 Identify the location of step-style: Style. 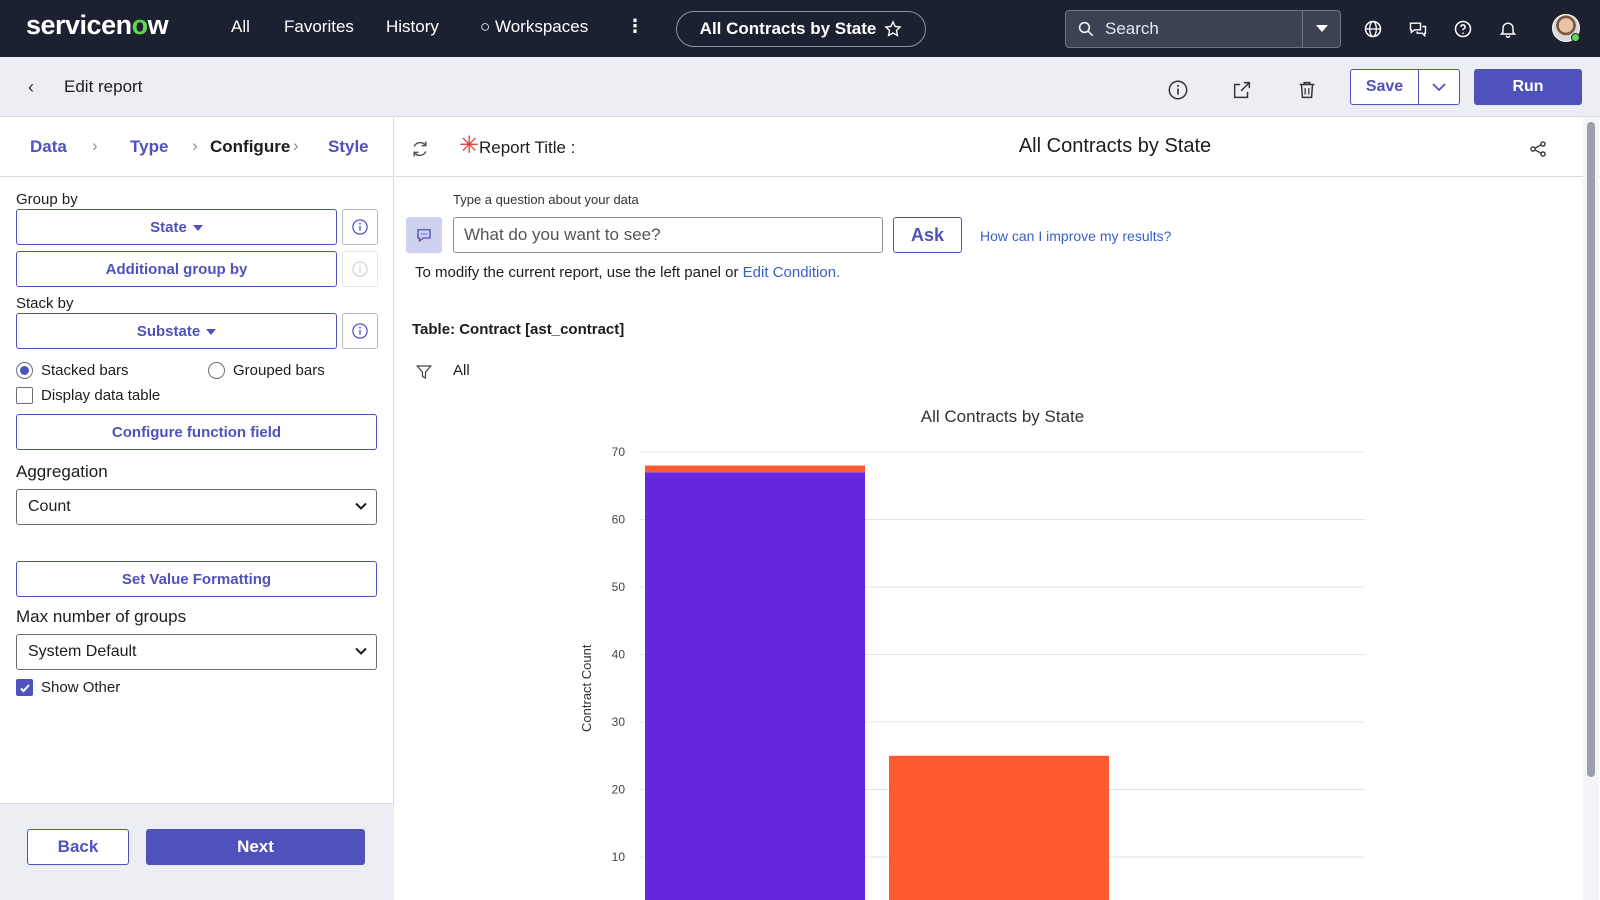
(348, 147).